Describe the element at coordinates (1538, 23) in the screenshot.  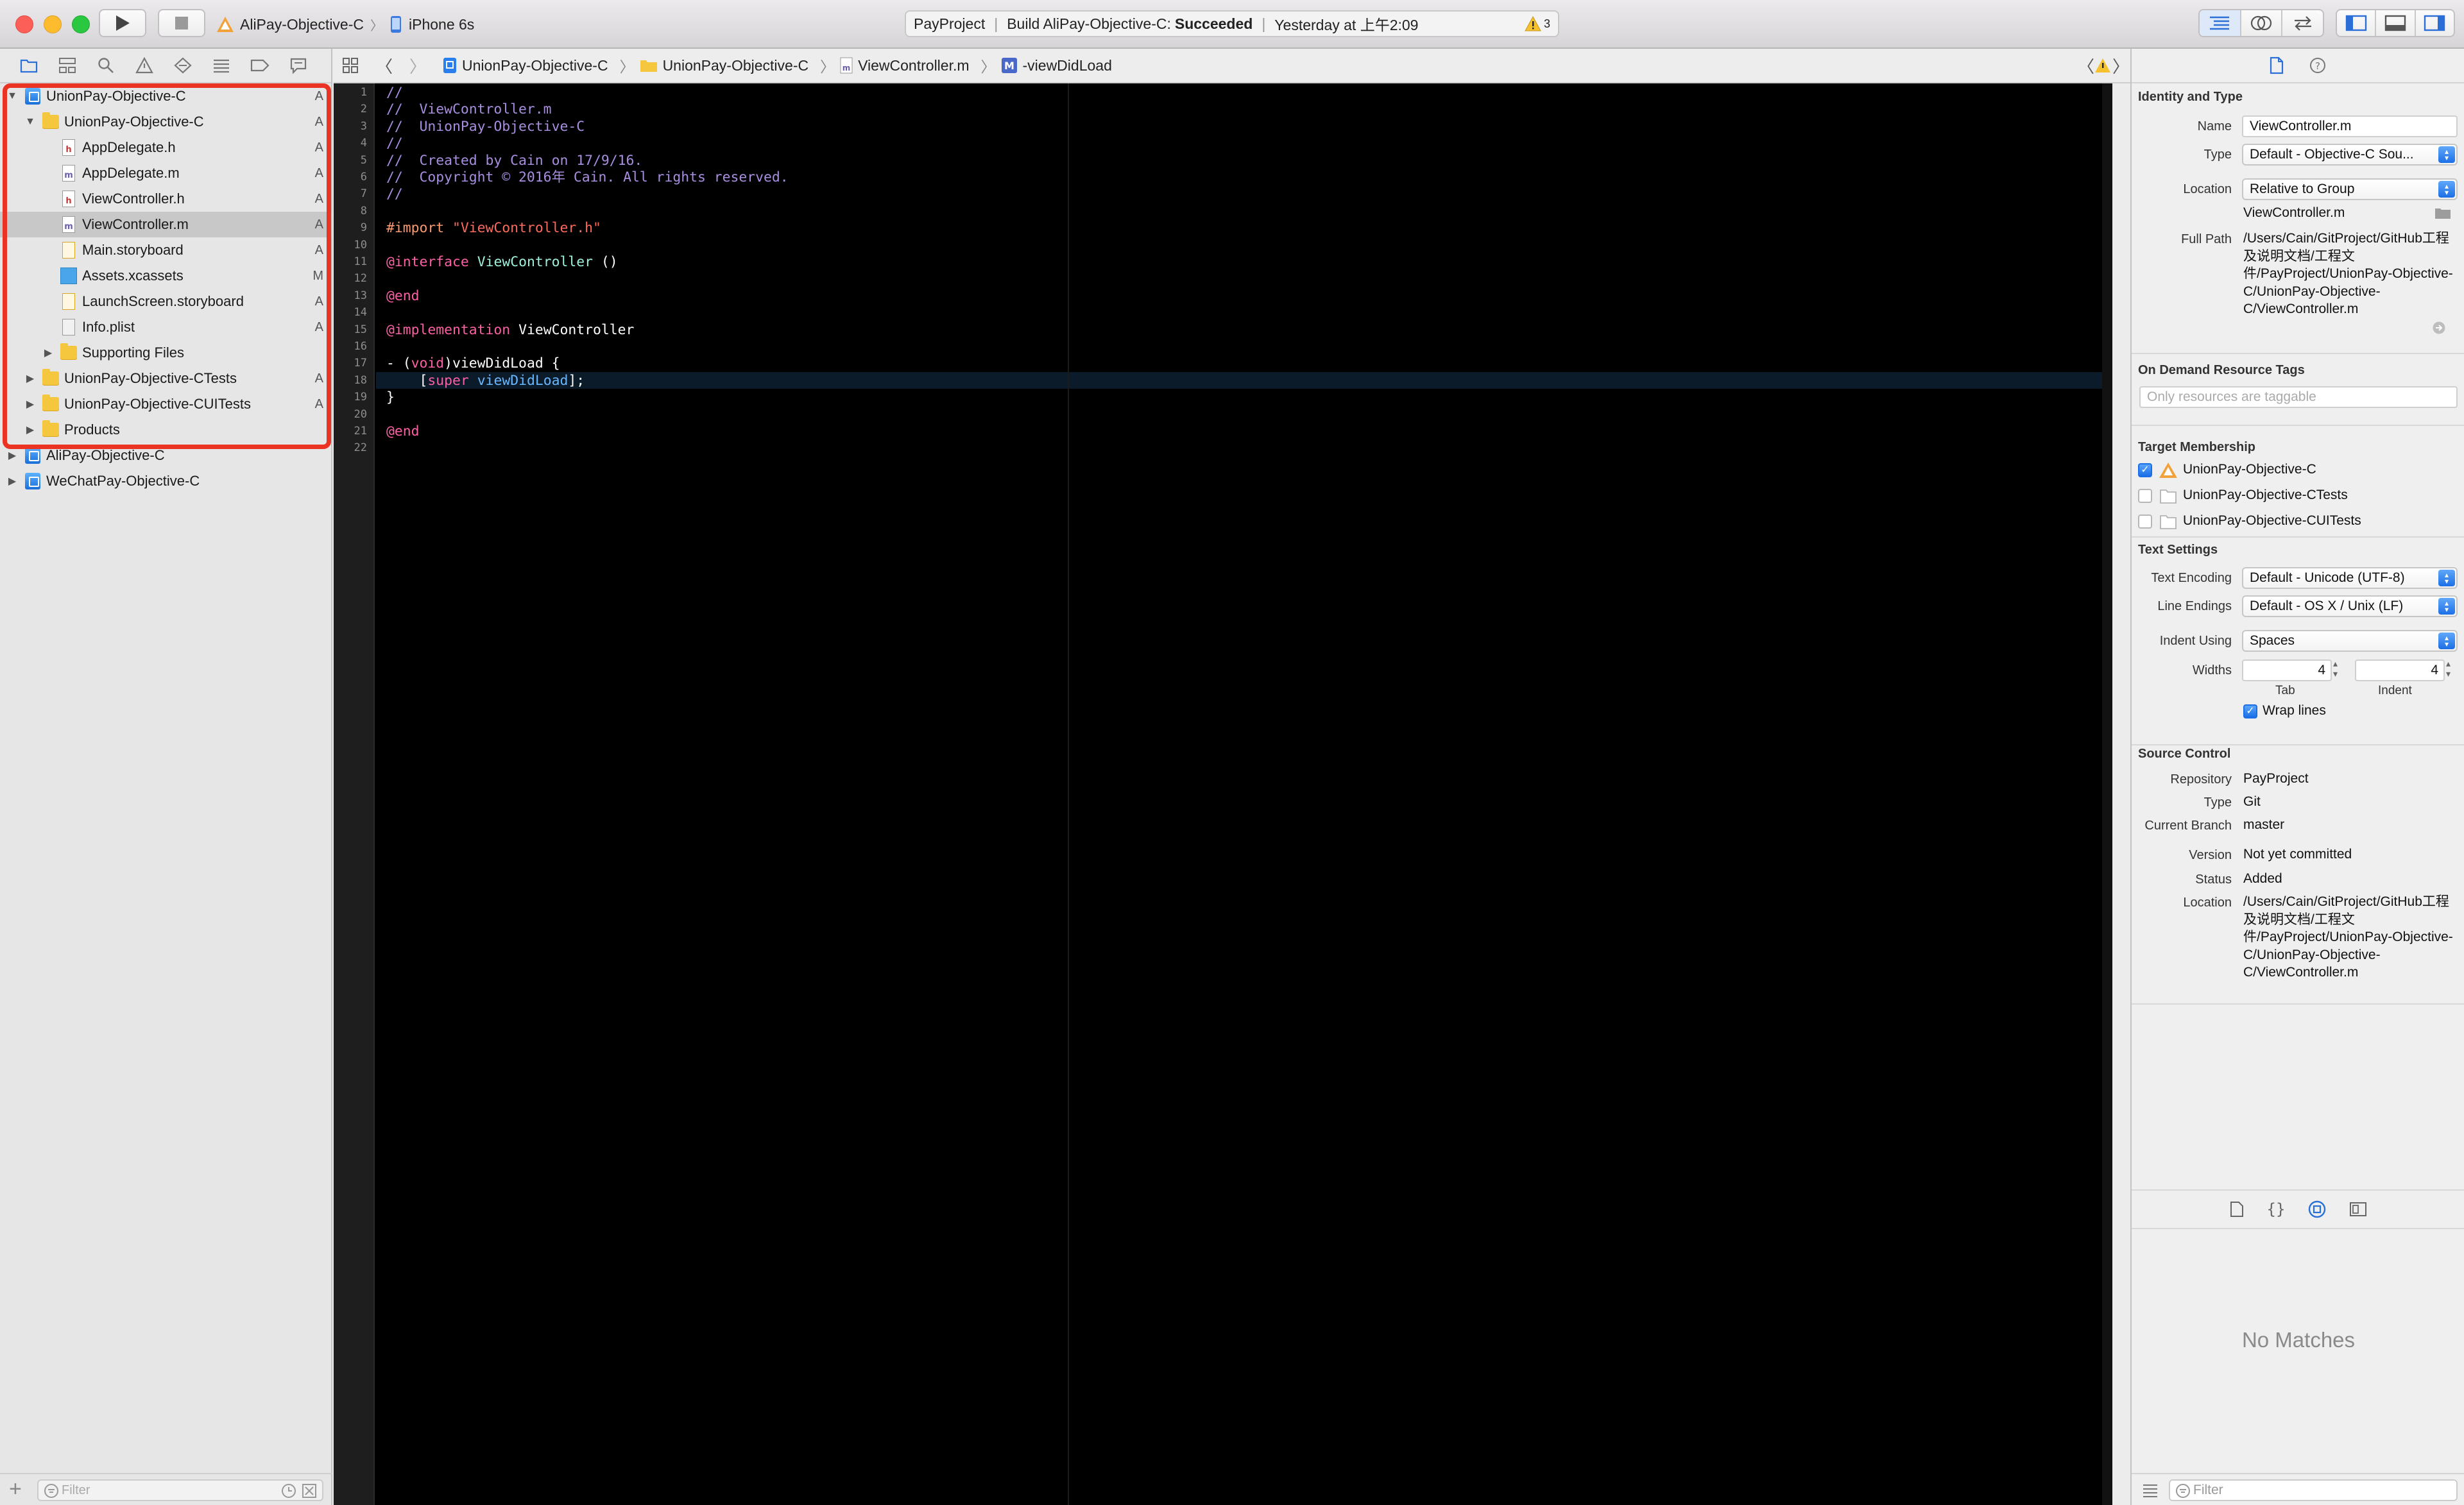
I see `warning-badge: 3` at that location.